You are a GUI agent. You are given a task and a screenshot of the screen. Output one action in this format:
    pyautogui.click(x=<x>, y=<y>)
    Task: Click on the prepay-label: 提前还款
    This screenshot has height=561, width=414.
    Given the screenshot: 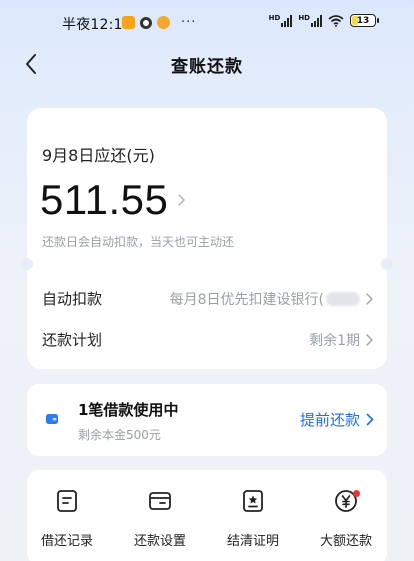 What is the action you would take?
    pyautogui.click(x=329, y=420)
    